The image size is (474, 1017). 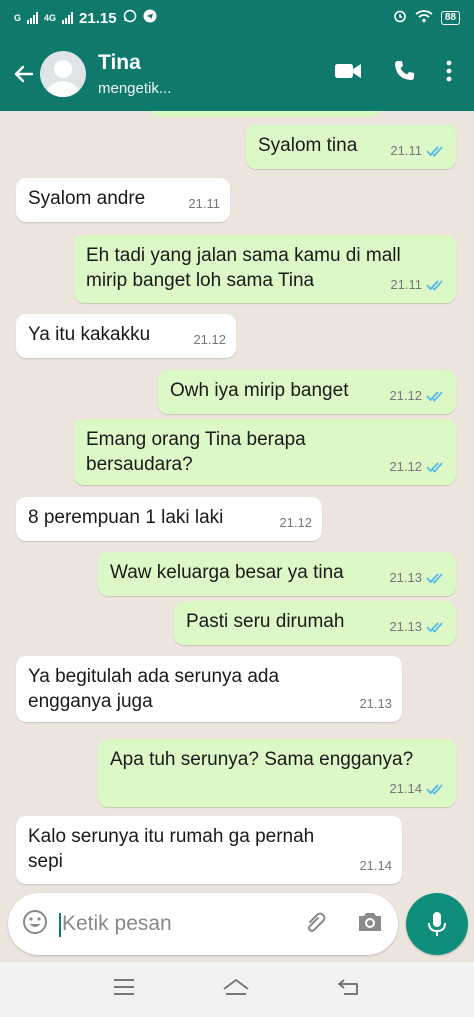 I want to click on back-nav-icon, so click(x=347, y=987).